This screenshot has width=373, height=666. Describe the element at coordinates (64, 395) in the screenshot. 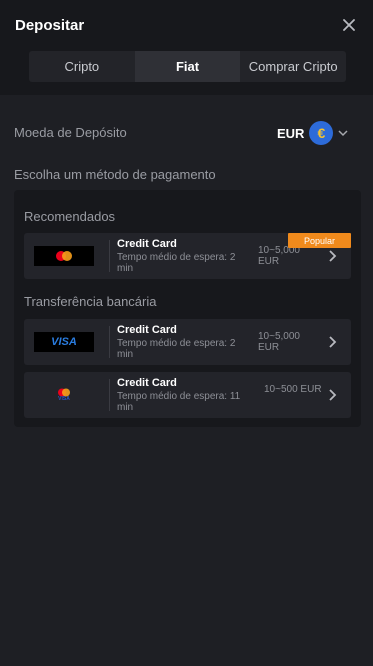

I see `mastercard-visa-logo-icon: VISA` at that location.